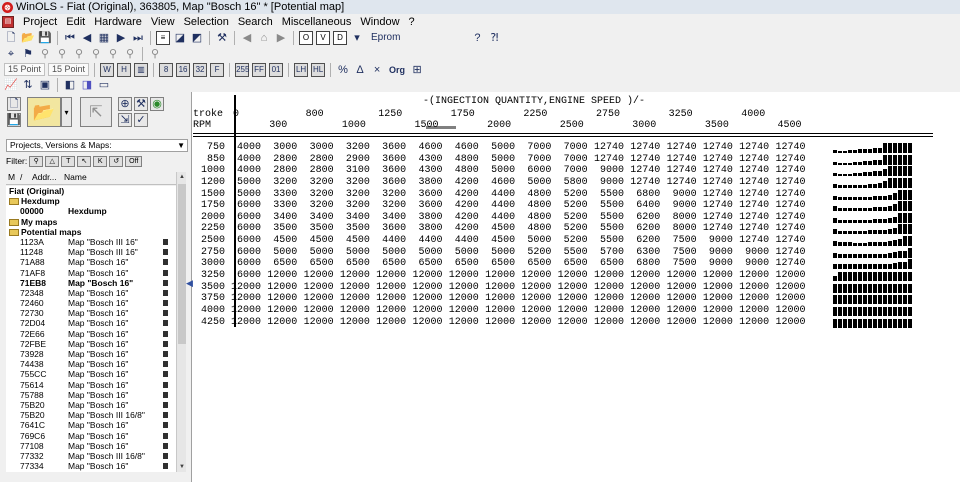 The width and height of the screenshot is (960, 482). I want to click on filter-text-icon: T, so click(68, 161).